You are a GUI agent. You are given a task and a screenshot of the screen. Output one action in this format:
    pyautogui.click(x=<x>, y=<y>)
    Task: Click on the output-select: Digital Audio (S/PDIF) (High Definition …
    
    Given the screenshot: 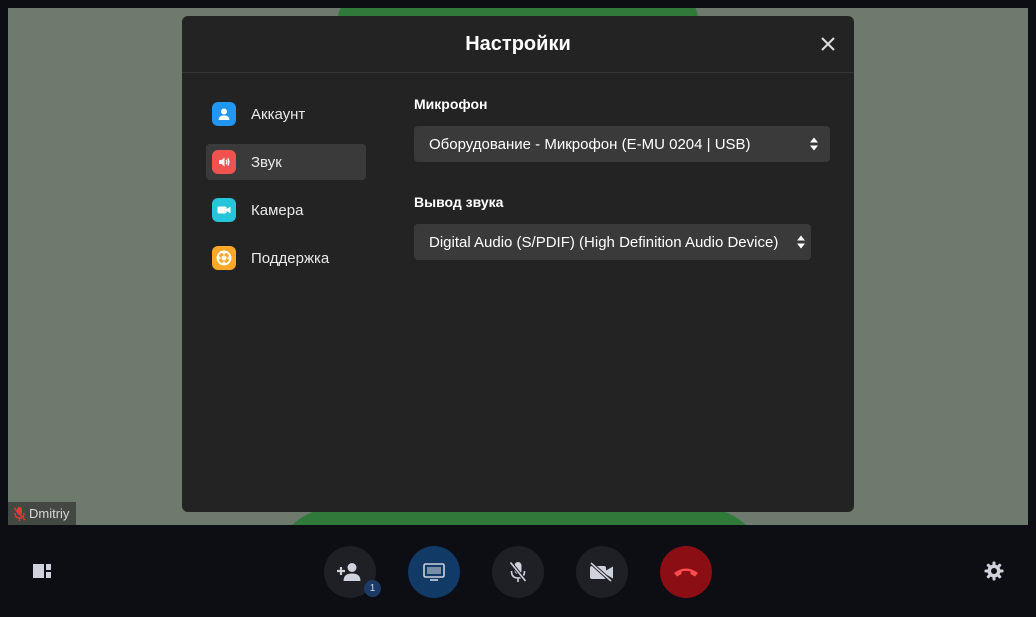 What is the action you would take?
    pyautogui.click(x=612, y=242)
    